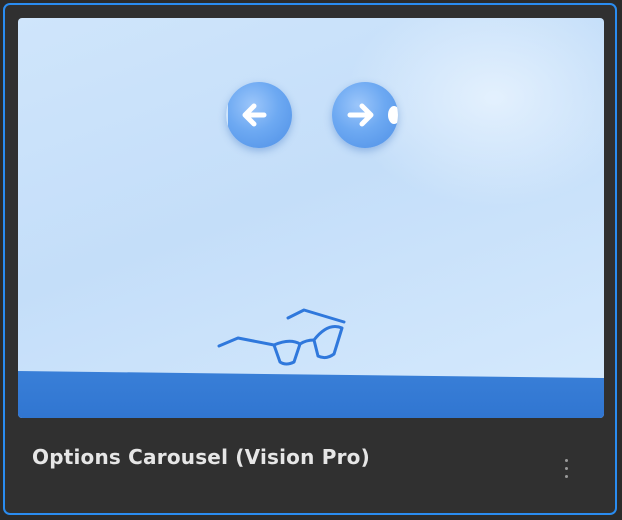  What do you see at coordinates (311, 394) in the screenshot?
I see `floor-plane` at bounding box center [311, 394].